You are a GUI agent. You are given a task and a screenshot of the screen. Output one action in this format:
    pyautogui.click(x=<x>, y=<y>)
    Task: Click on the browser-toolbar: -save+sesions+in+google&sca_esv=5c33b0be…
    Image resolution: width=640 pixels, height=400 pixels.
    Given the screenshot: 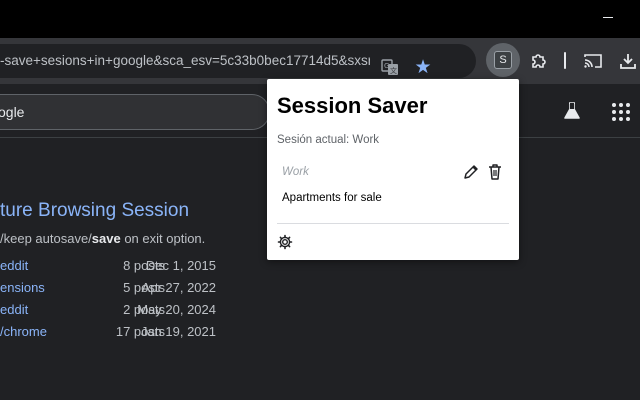 What is the action you would take?
    pyautogui.click(x=320, y=61)
    